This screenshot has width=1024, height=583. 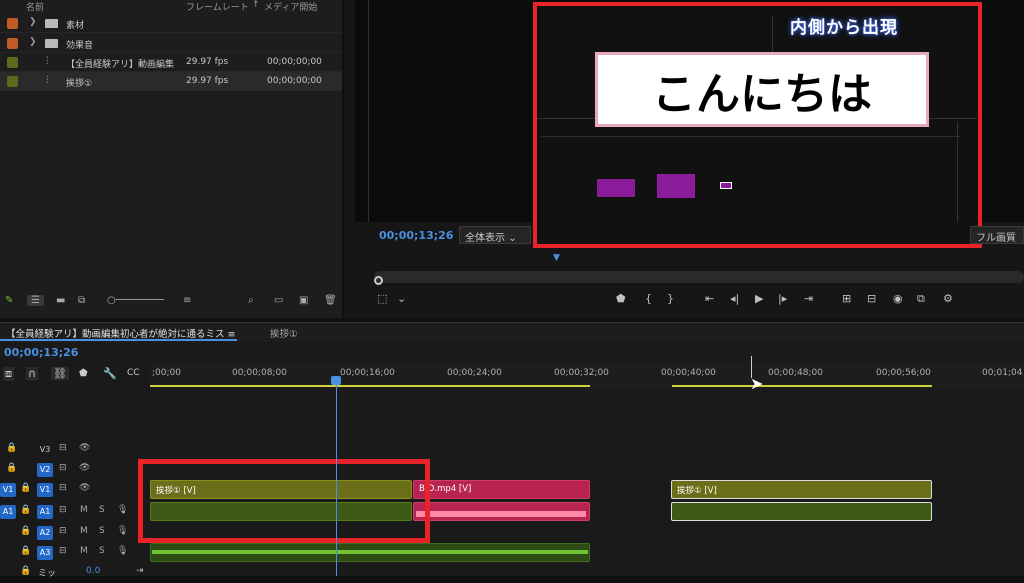 I want to click on track-target-a3: A3, so click(x=45, y=553).